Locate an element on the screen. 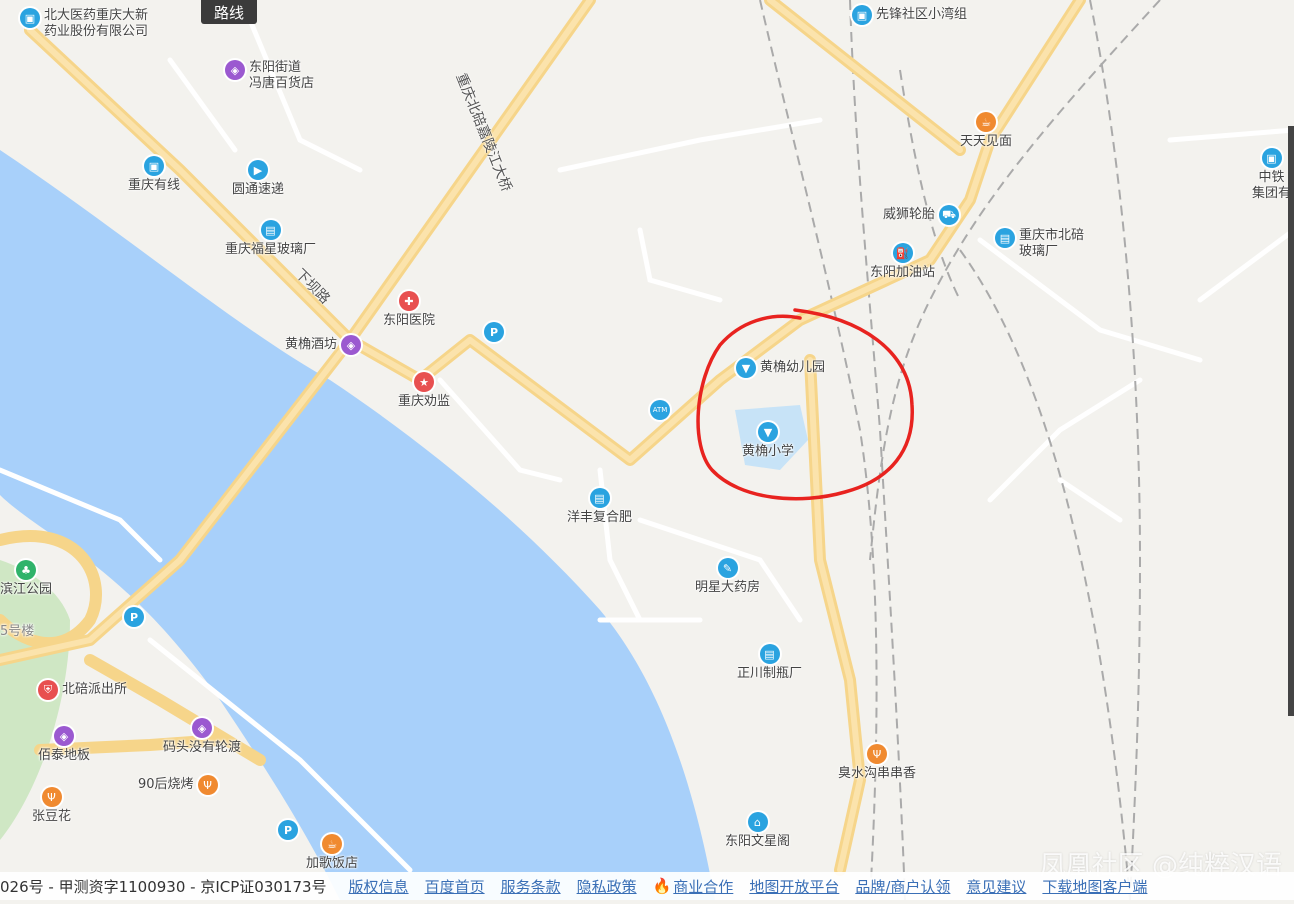 This screenshot has width=1294, height=904. park-icon: ♣ is located at coordinates (26, 570).